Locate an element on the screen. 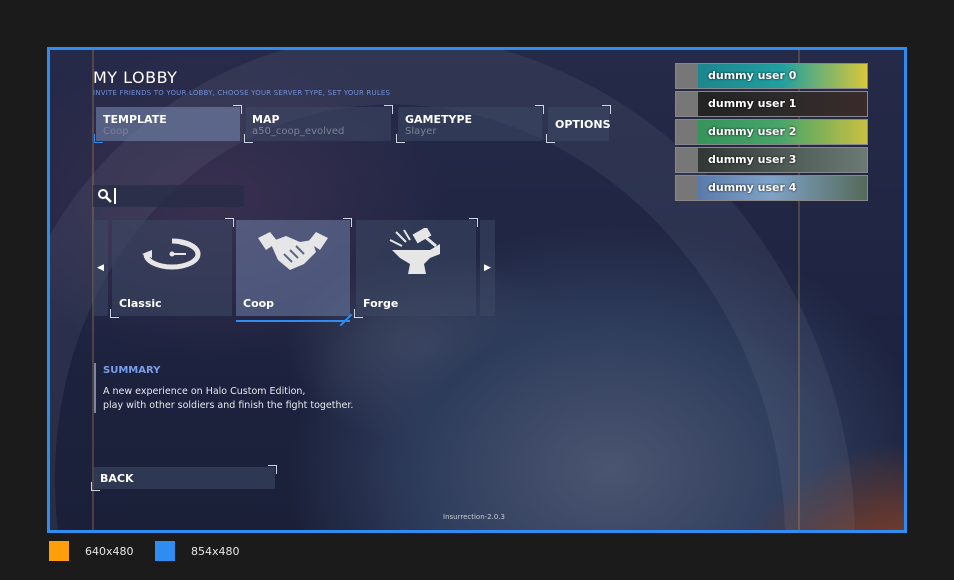  summary-heading: SUMMARY is located at coordinates (132, 370).